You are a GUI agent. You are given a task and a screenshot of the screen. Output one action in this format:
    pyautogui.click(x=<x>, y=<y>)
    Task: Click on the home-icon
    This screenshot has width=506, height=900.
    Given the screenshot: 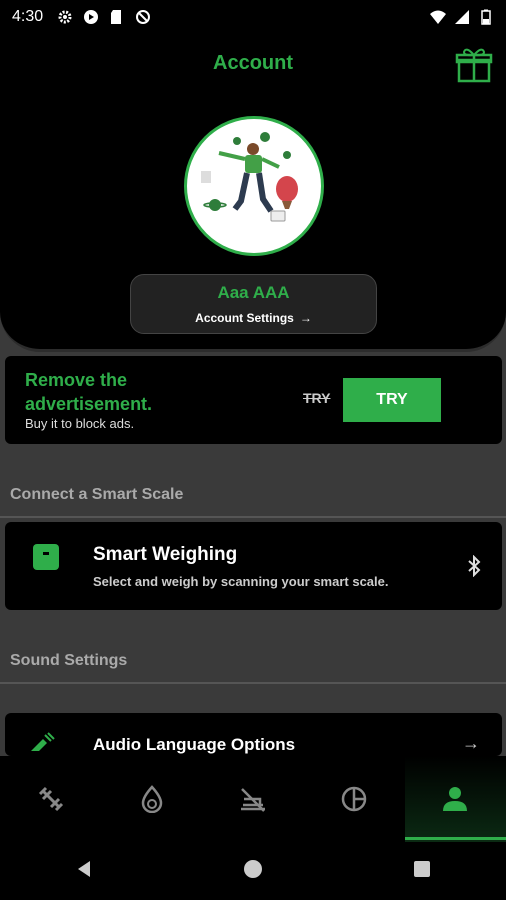 What is the action you would take?
    pyautogui.click(x=253, y=871)
    